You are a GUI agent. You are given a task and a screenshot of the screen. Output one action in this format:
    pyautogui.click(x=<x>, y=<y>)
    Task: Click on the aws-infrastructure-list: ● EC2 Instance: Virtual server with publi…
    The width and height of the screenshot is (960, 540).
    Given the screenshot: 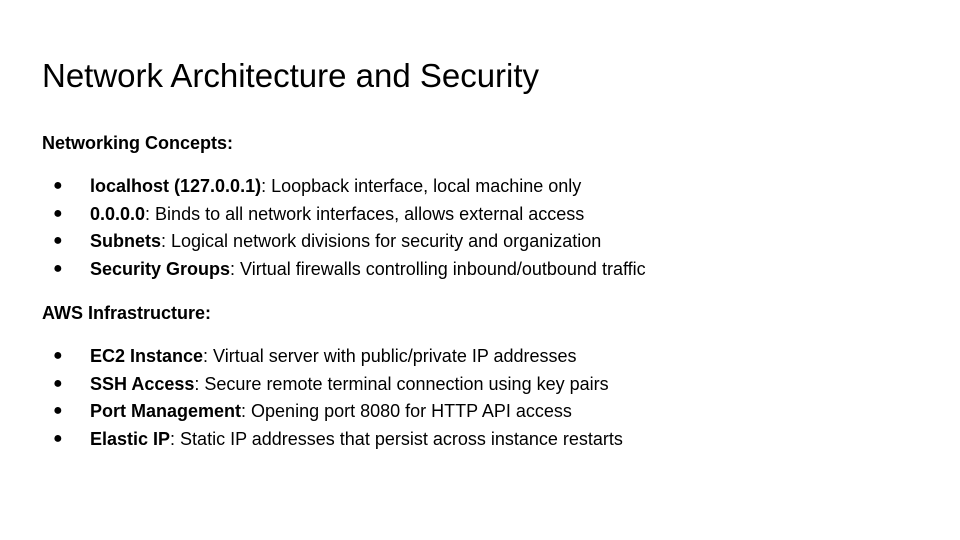 What is the action you would take?
    pyautogui.click(x=332, y=400)
    